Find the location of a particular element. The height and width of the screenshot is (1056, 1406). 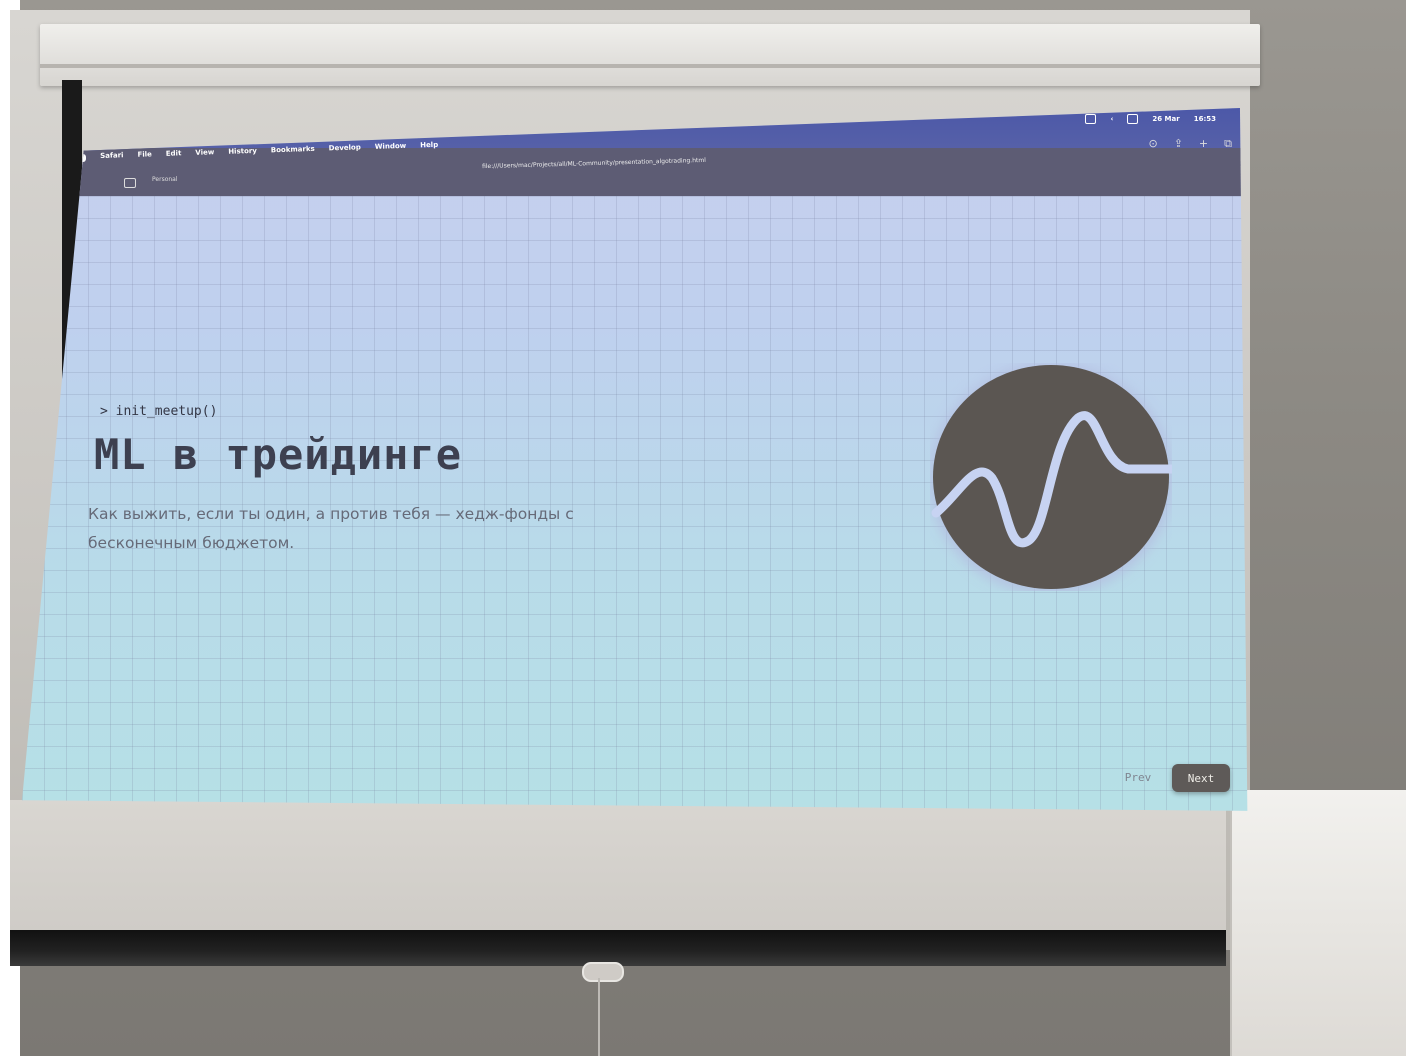

screen-lower-area is located at coordinates (618, 865).